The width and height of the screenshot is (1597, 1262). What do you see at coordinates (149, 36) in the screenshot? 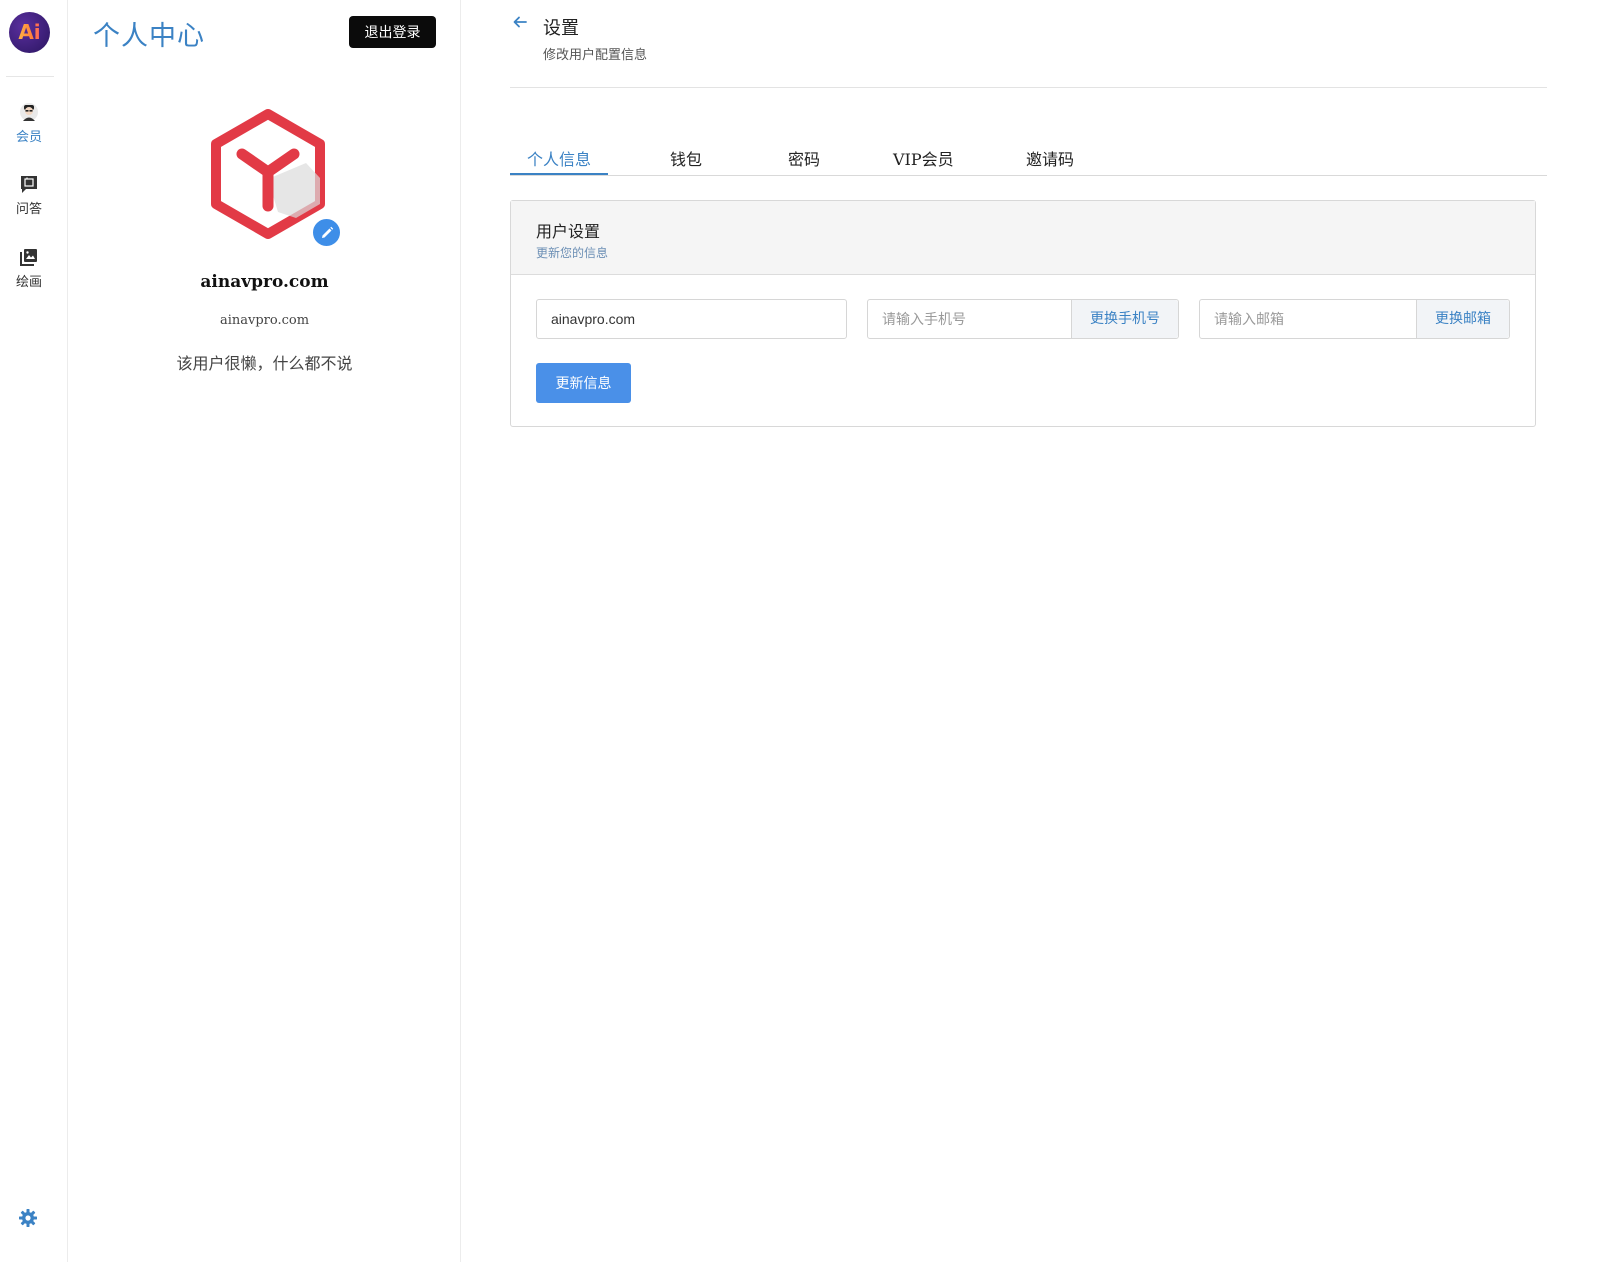
I see `profile-title: 个人中心` at bounding box center [149, 36].